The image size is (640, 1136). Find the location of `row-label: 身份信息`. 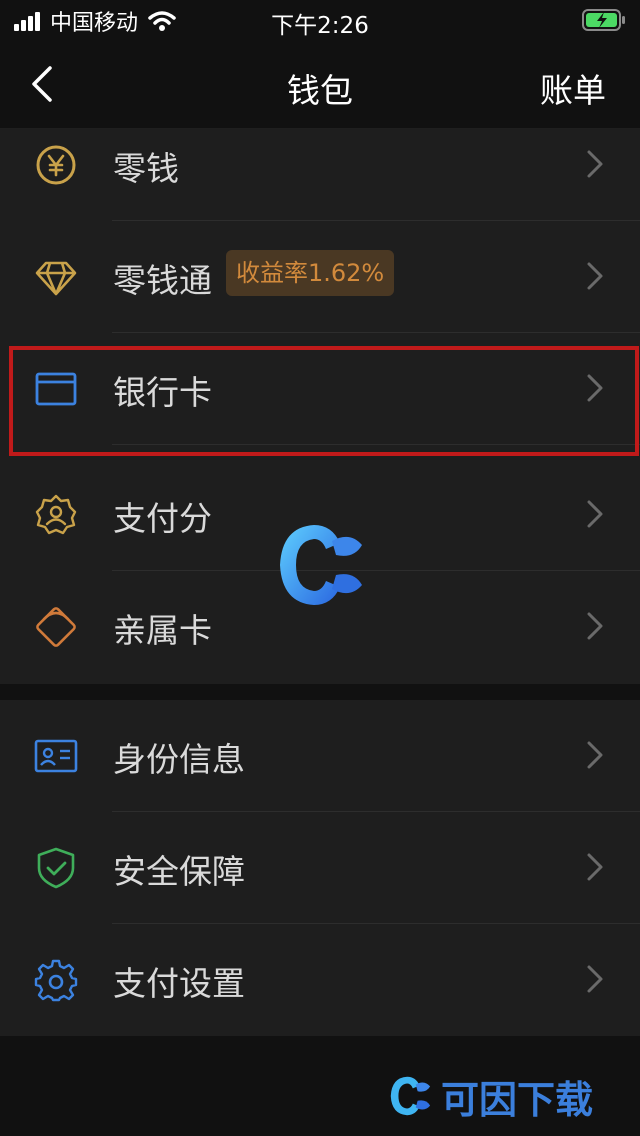

row-label: 身份信息 is located at coordinates (179, 759).